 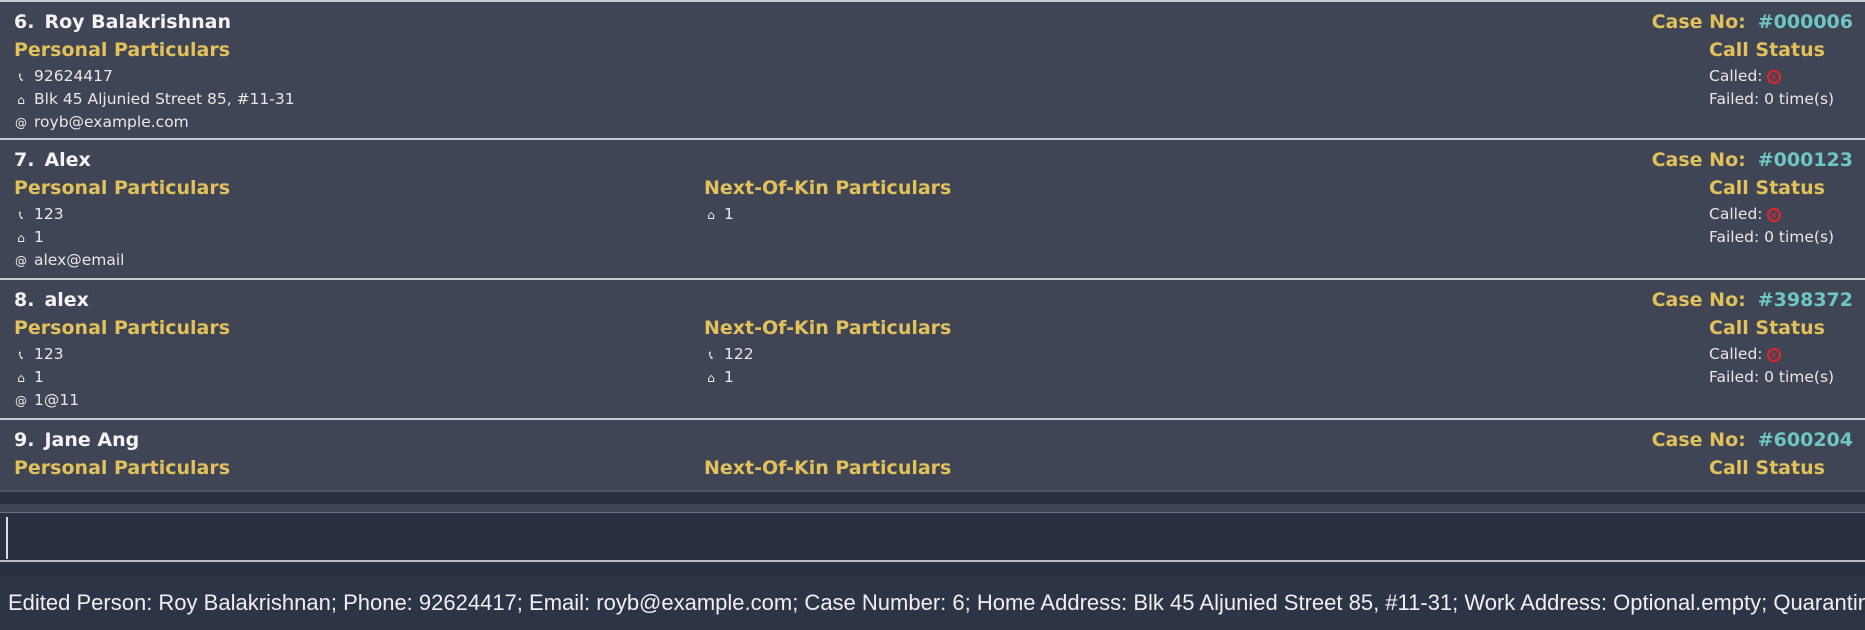 I want to click on nok-phone-line: 📞︎ 122, so click(x=729, y=354).